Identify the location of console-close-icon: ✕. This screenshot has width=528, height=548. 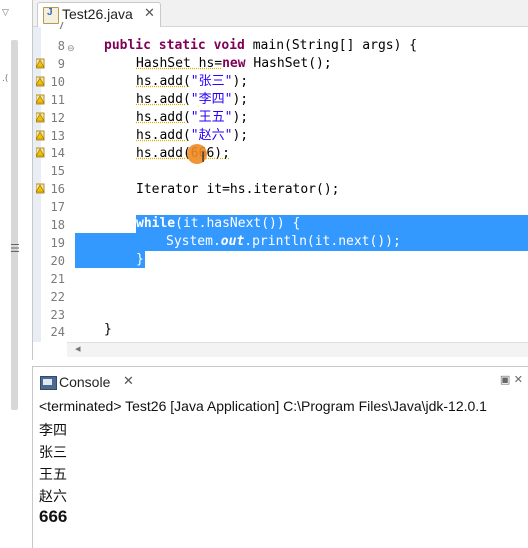
(128, 381).